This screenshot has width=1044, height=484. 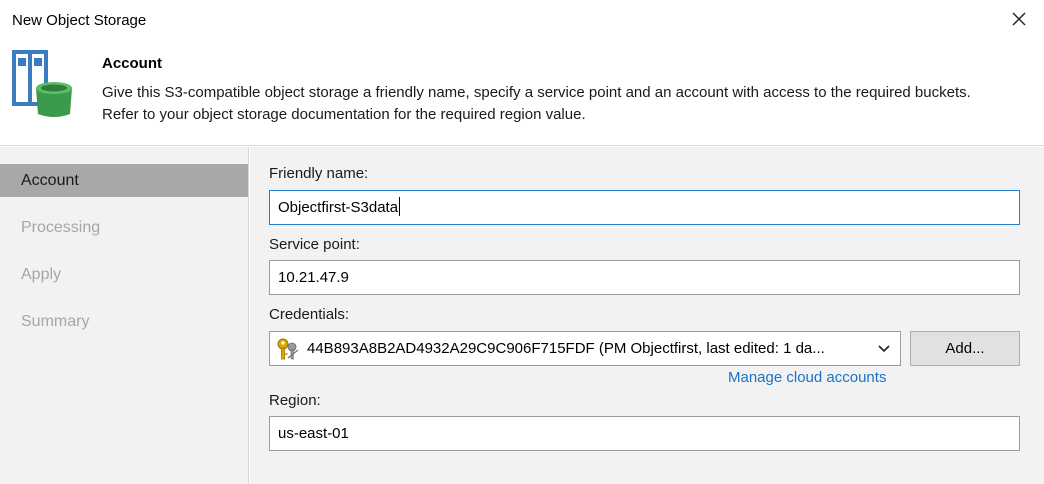 What do you see at coordinates (79, 20) in the screenshot?
I see `window-title: New Object Storage` at bounding box center [79, 20].